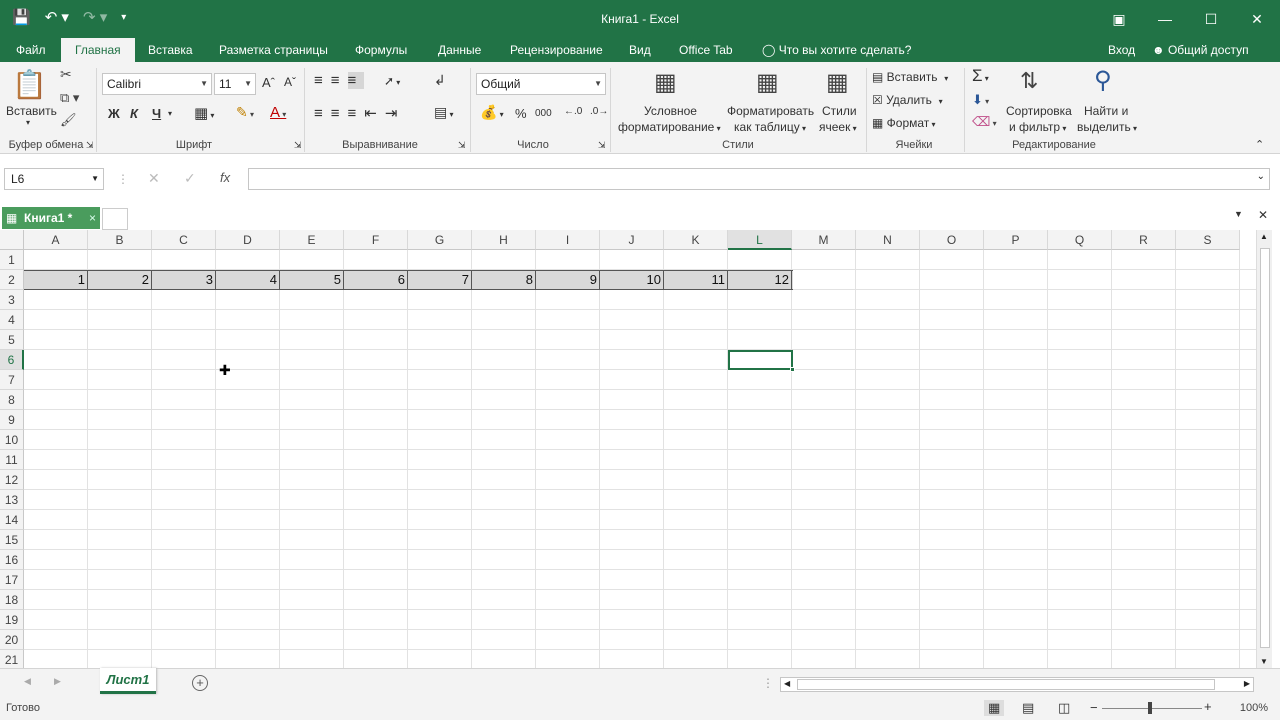 The image size is (1280, 720). What do you see at coordinates (54, 179) in the screenshot?
I see `name-box: L6 ▼` at bounding box center [54, 179].